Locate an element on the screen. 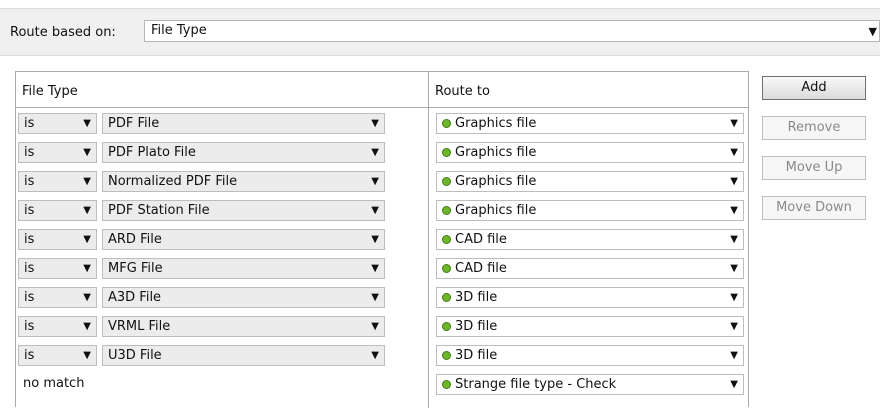  remove-button: Remove is located at coordinates (814, 128).